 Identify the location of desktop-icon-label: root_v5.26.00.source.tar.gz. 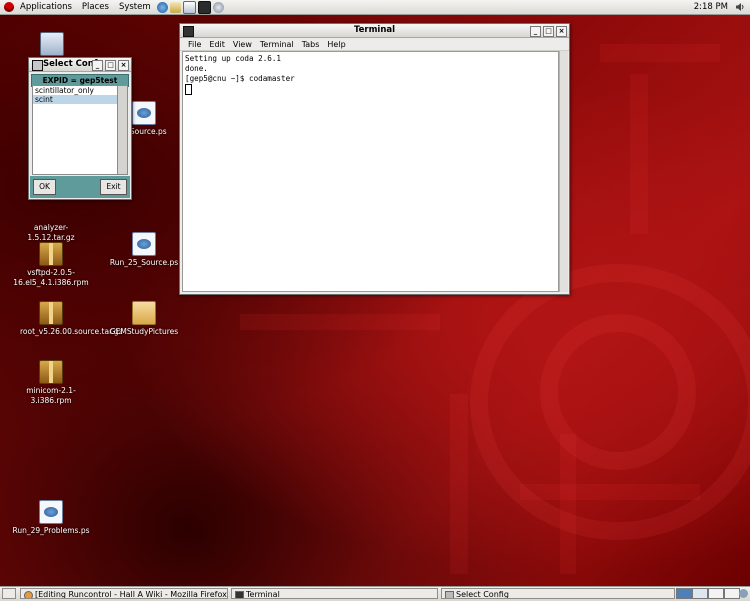
(71, 331).